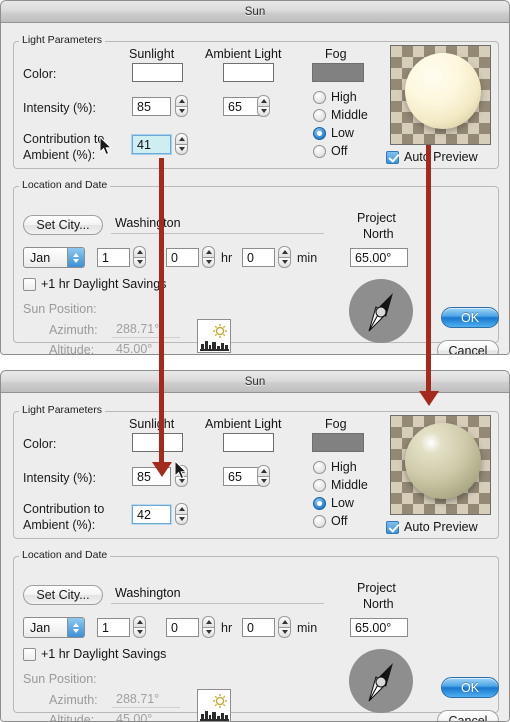 Image resolution: width=510 pixels, height=722 pixels. What do you see at coordinates (338, 72) in the screenshot?
I see `fog-color-swatch-top` at bounding box center [338, 72].